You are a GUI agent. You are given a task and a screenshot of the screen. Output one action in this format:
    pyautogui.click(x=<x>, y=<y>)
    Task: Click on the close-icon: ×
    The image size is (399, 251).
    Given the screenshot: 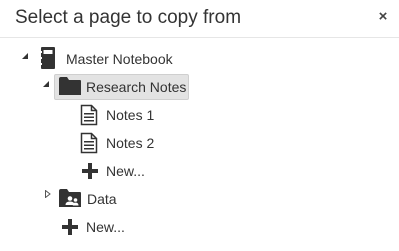 What is the action you would take?
    pyautogui.click(x=383, y=17)
    